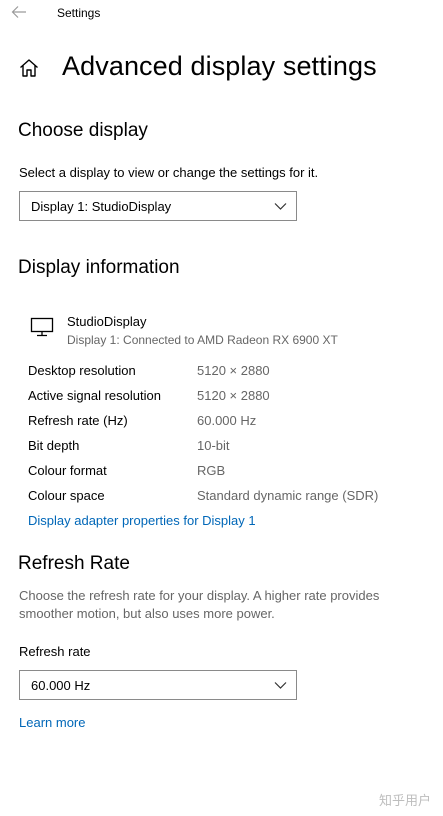 The image size is (443, 816). What do you see at coordinates (219, 66) in the screenshot?
I see `page-title: Advanced display settings` at bounding box center [219, 66].